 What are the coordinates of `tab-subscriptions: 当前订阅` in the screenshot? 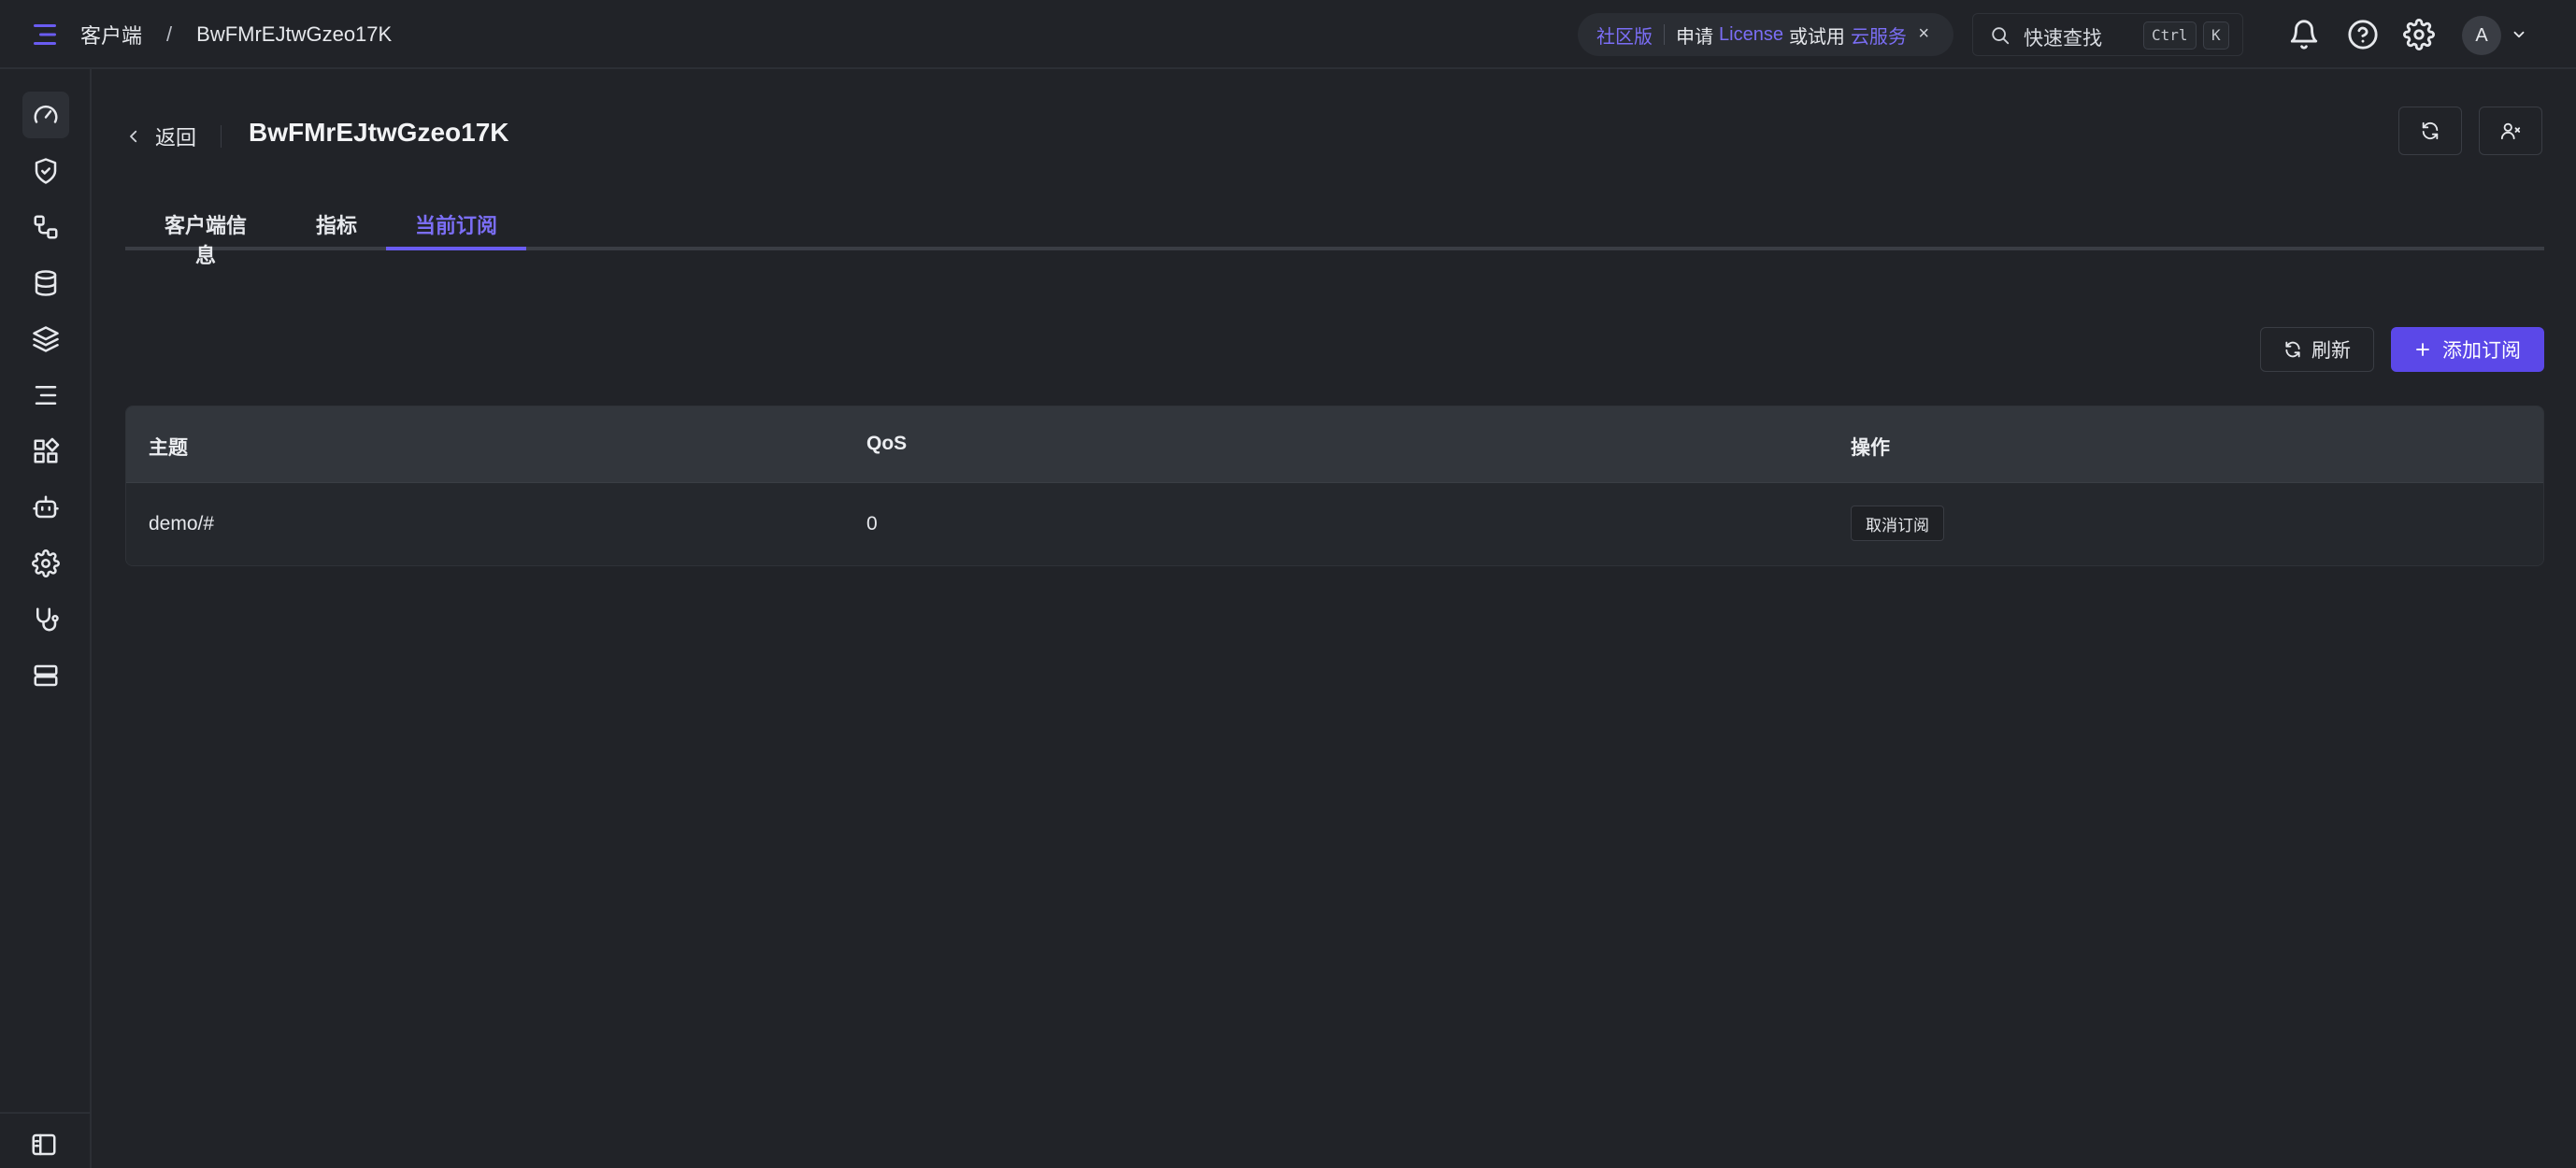 It's located at (456, 229).